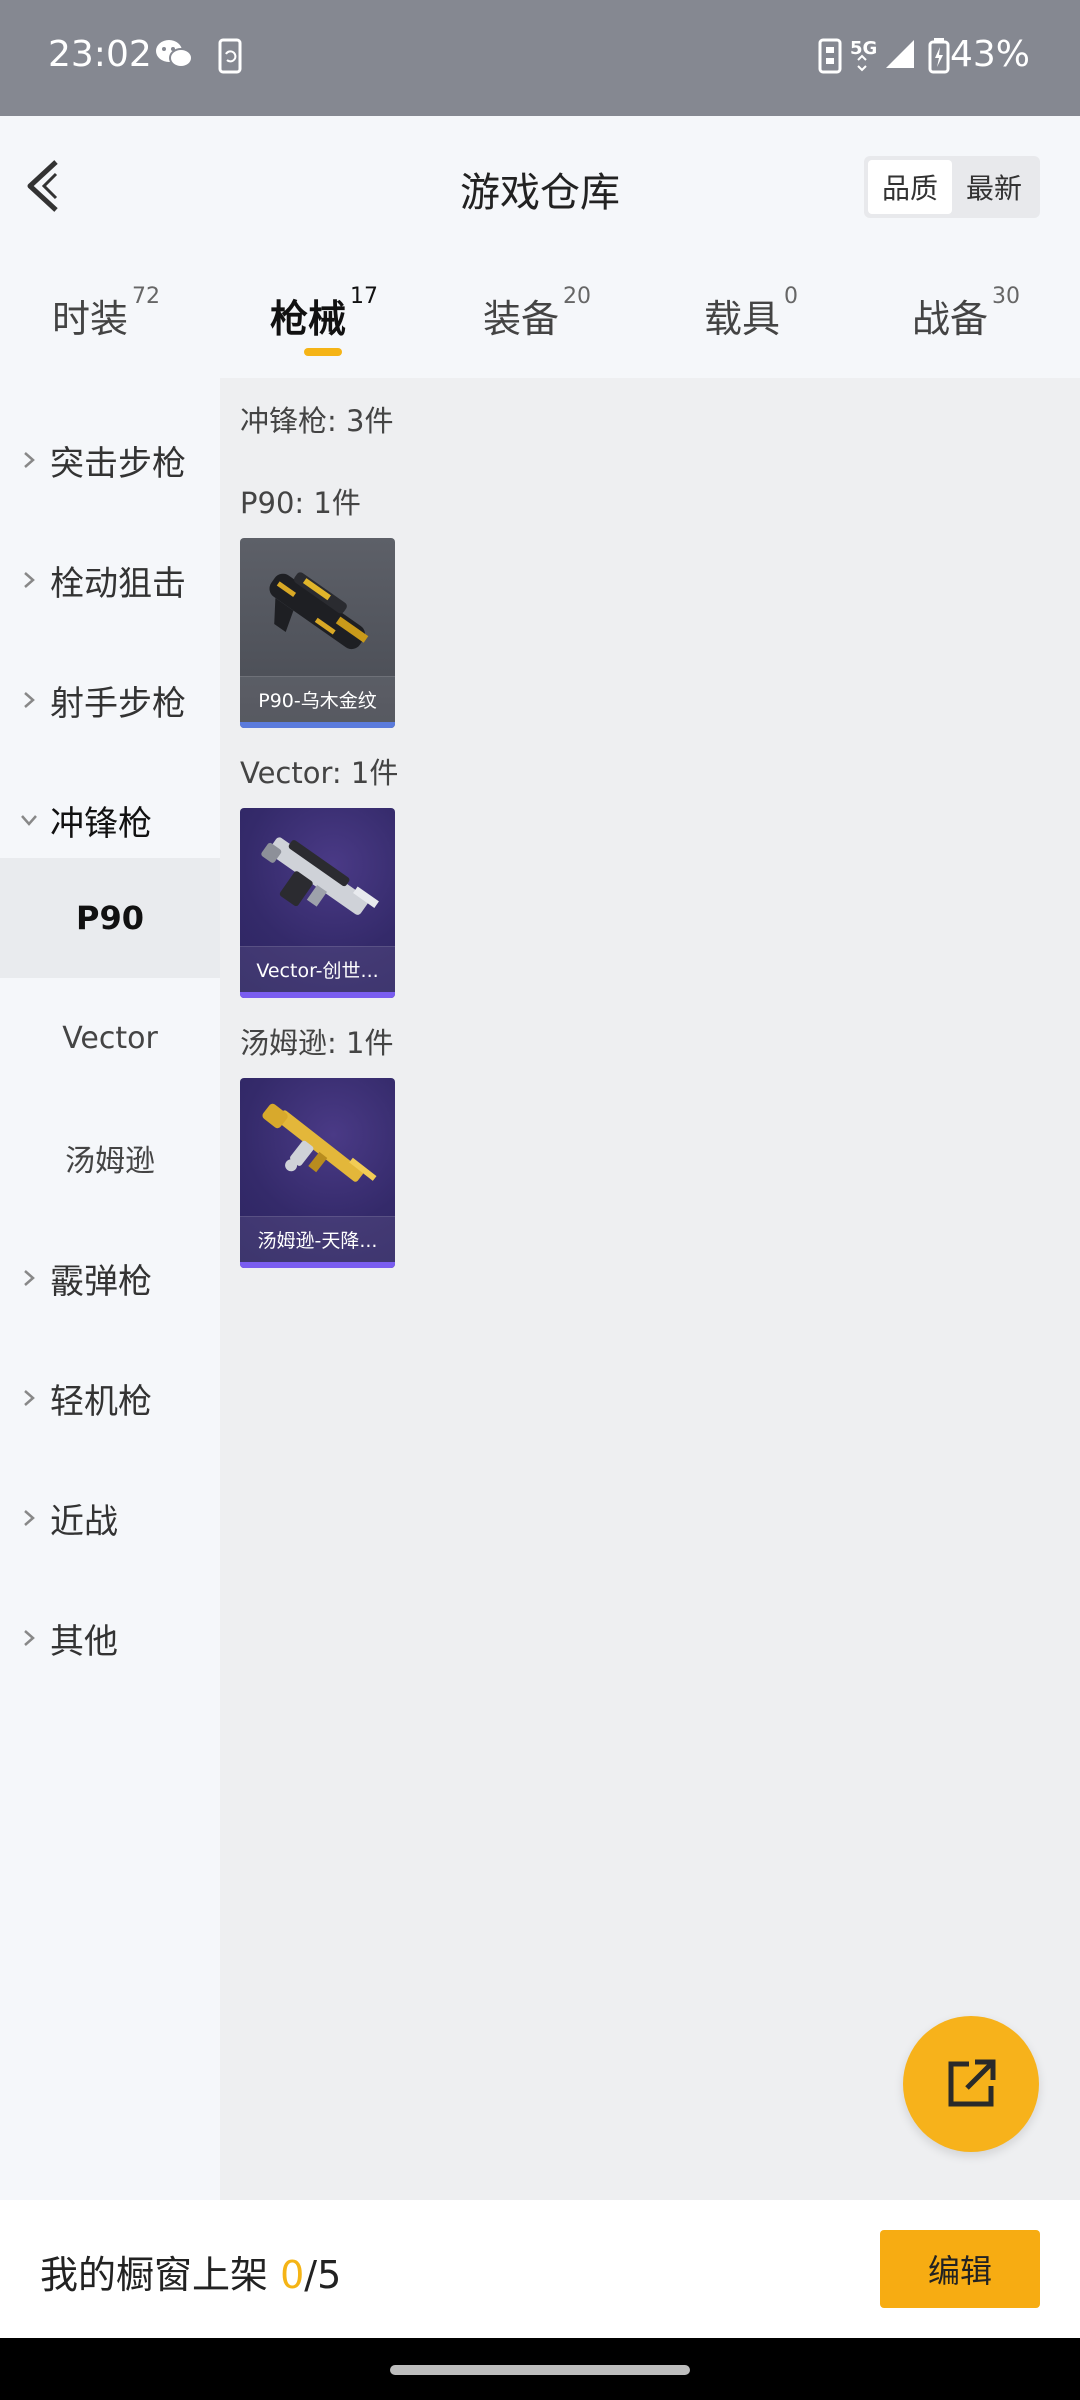 Image resolution: width=1080 pixels, height=2400 pixels. Describe the element at coordinates (292, 2275) in the screenshot. I see `showcase-count: 0` at that location.